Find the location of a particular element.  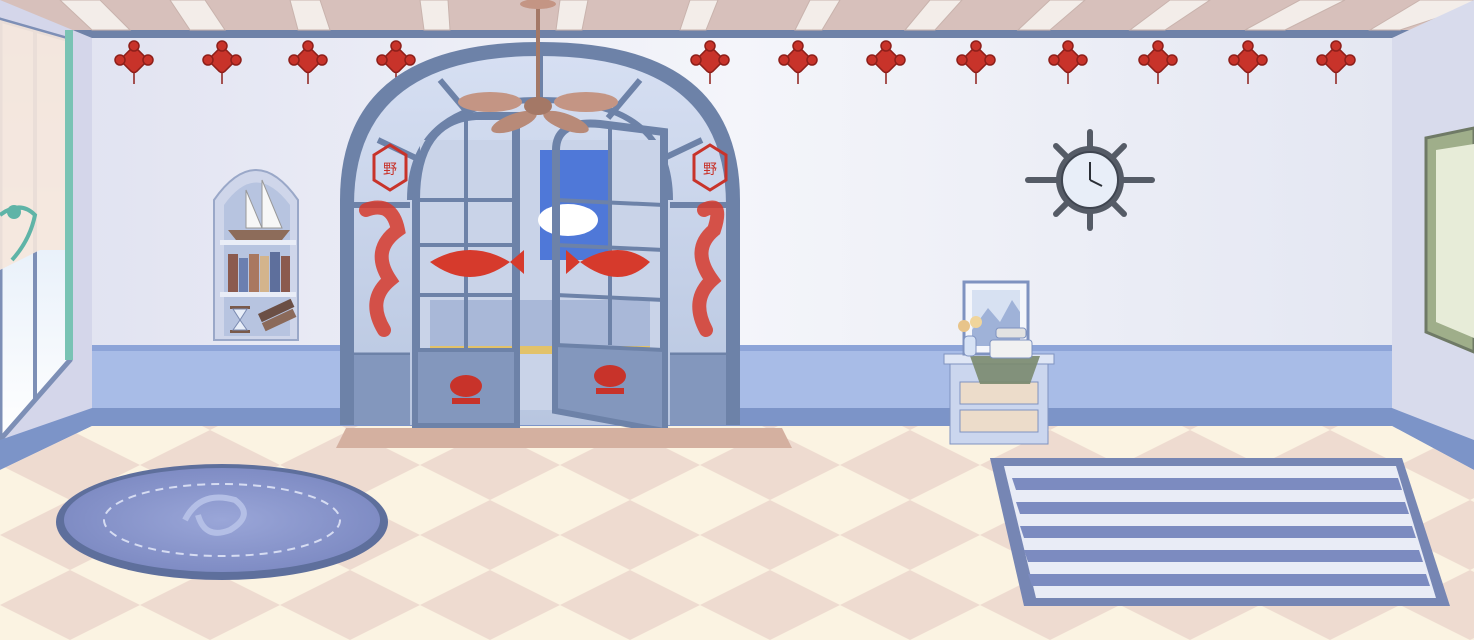

right-wall-painting is located at coordinates (1449, 240).